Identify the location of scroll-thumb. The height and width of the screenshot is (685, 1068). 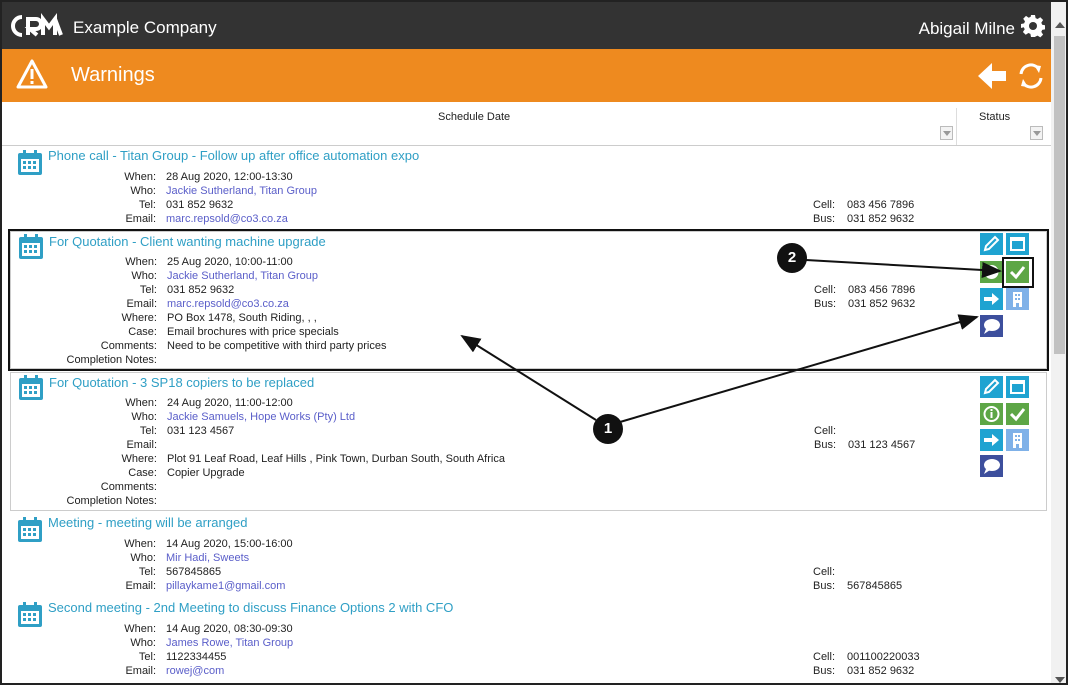
(1059, 195).